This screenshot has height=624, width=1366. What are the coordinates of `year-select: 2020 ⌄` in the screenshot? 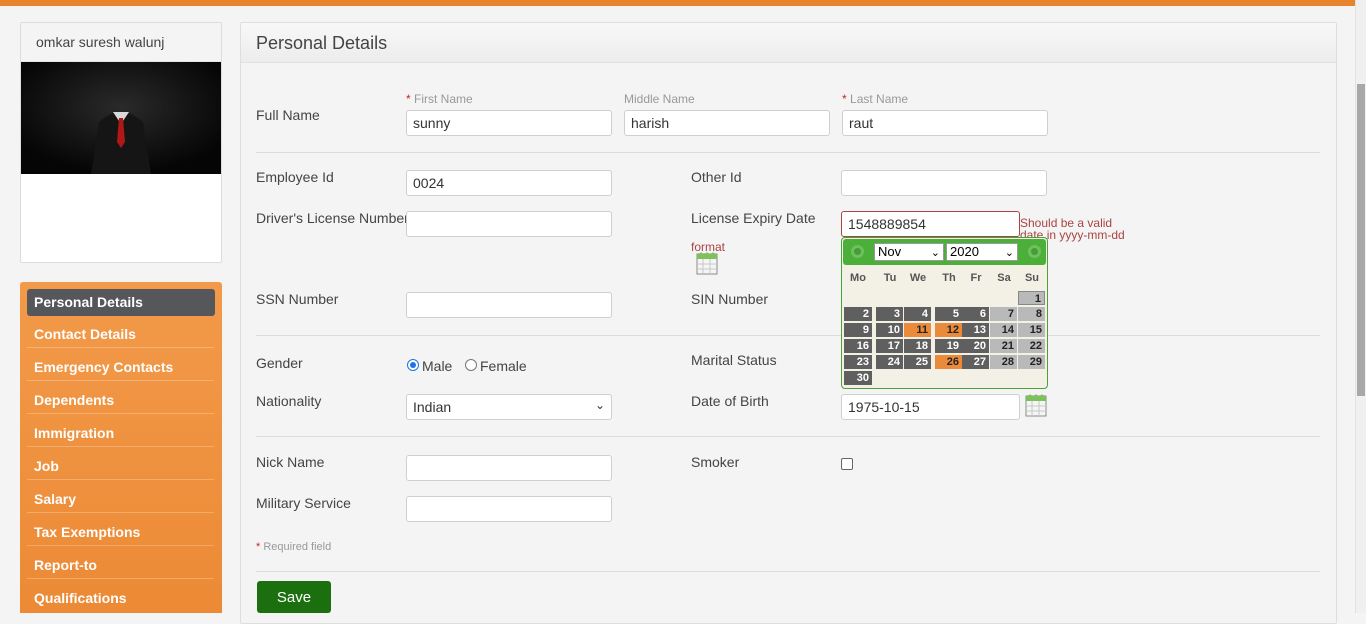 It's located at (982, 252).